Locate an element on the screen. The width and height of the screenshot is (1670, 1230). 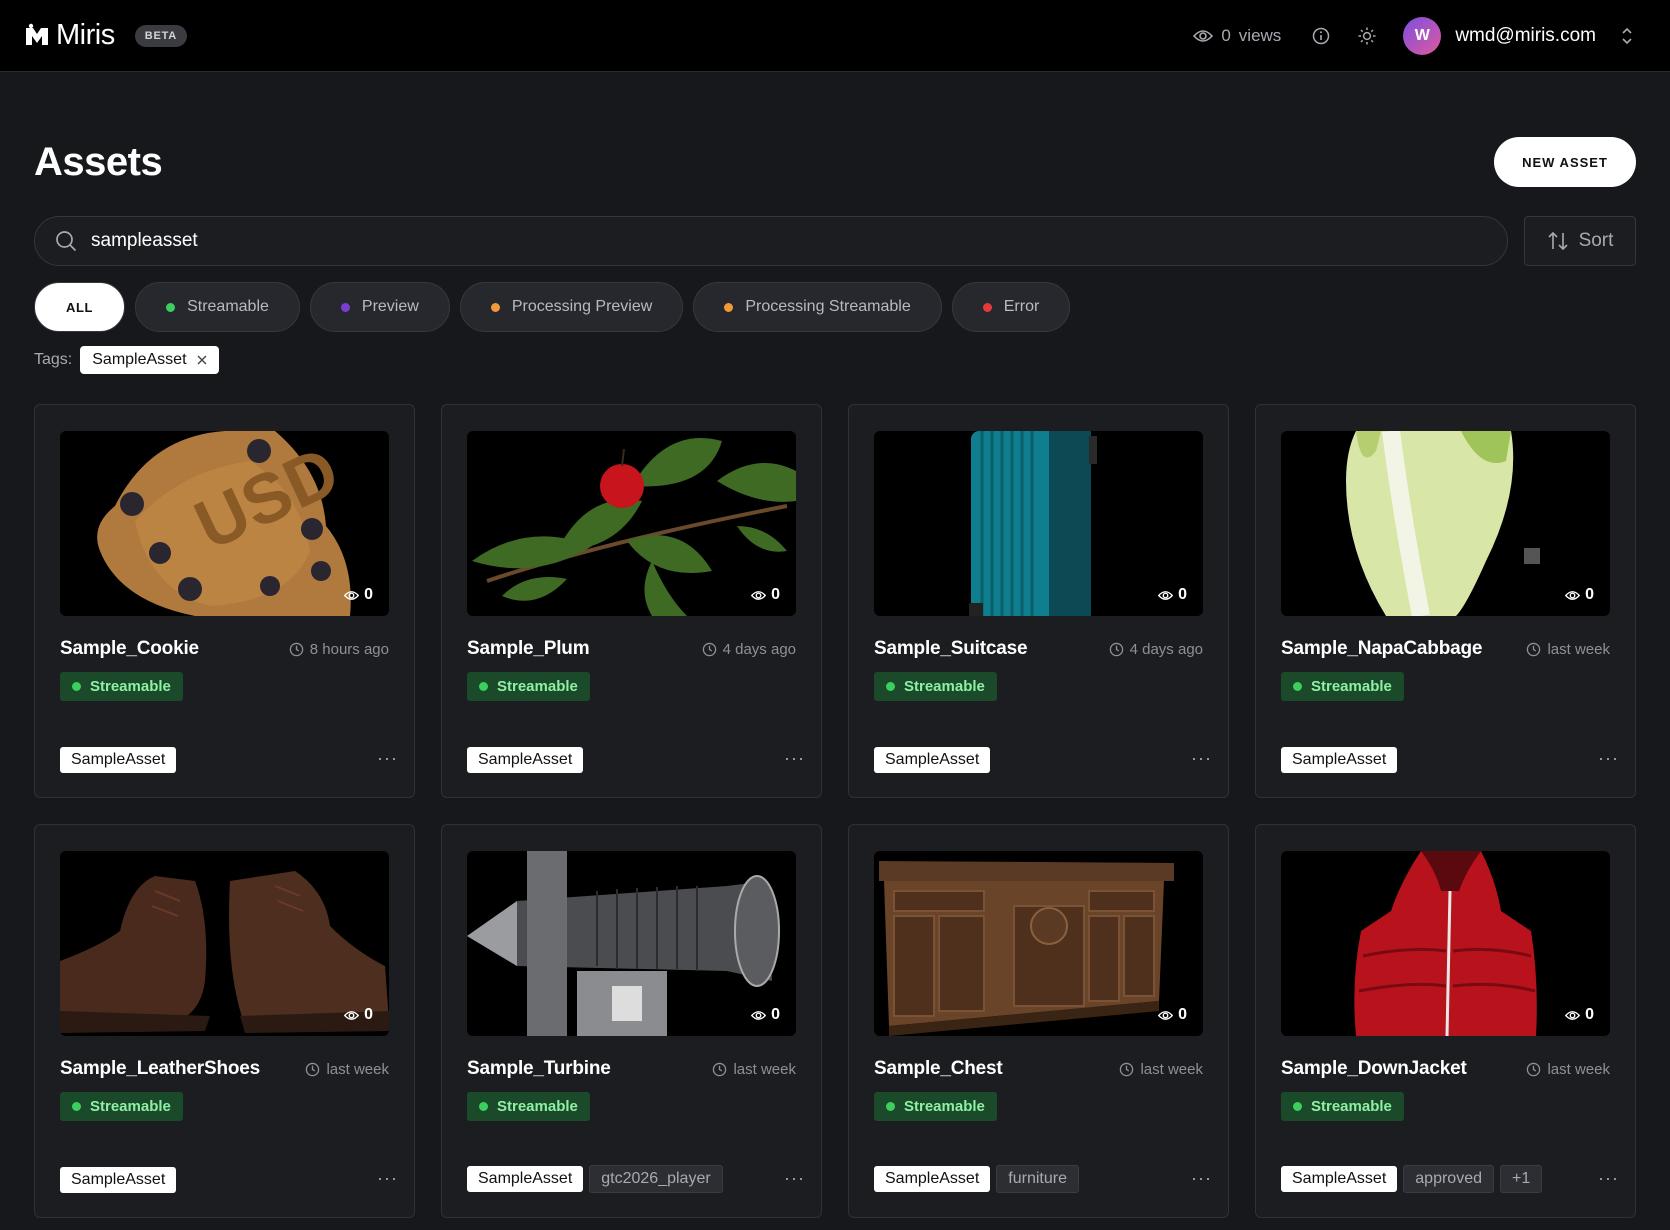
asset-name: Sample_LeatherShoes is located at coordinates (160, 1069).